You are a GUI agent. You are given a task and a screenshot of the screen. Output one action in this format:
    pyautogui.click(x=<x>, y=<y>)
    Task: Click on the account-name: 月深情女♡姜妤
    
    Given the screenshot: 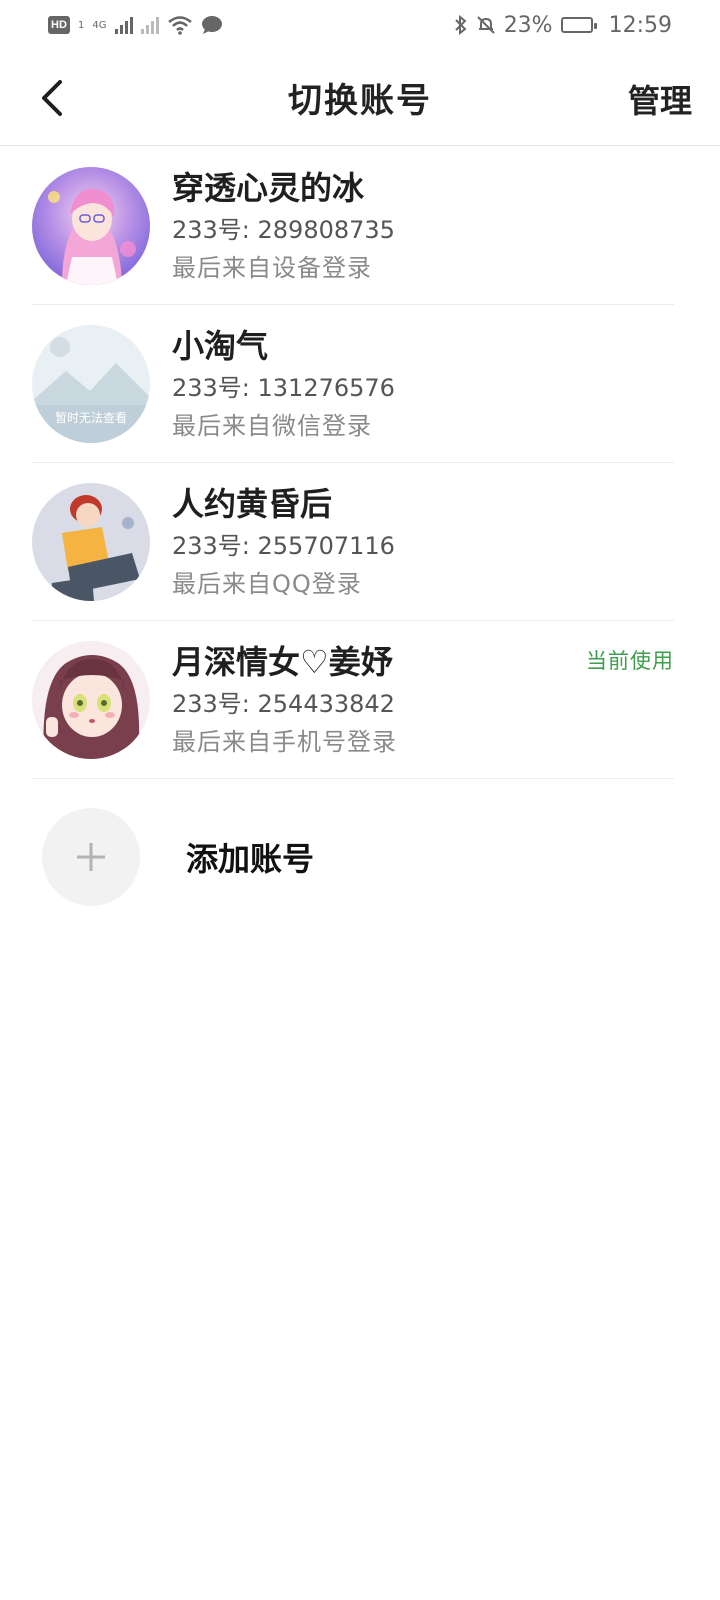 What is the action you would take?
    pyautogui.click(x=282, y=662)
    